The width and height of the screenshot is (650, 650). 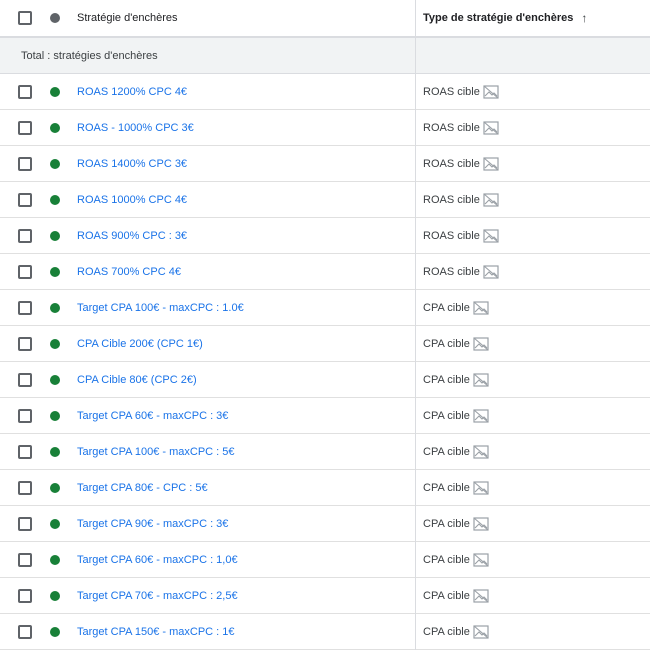 What do you see at coordinates (132, 236) in the screenshot?
I see `strategy-name-link: ROAS 900% CPC : 3€` at bounding box center [132, 236].